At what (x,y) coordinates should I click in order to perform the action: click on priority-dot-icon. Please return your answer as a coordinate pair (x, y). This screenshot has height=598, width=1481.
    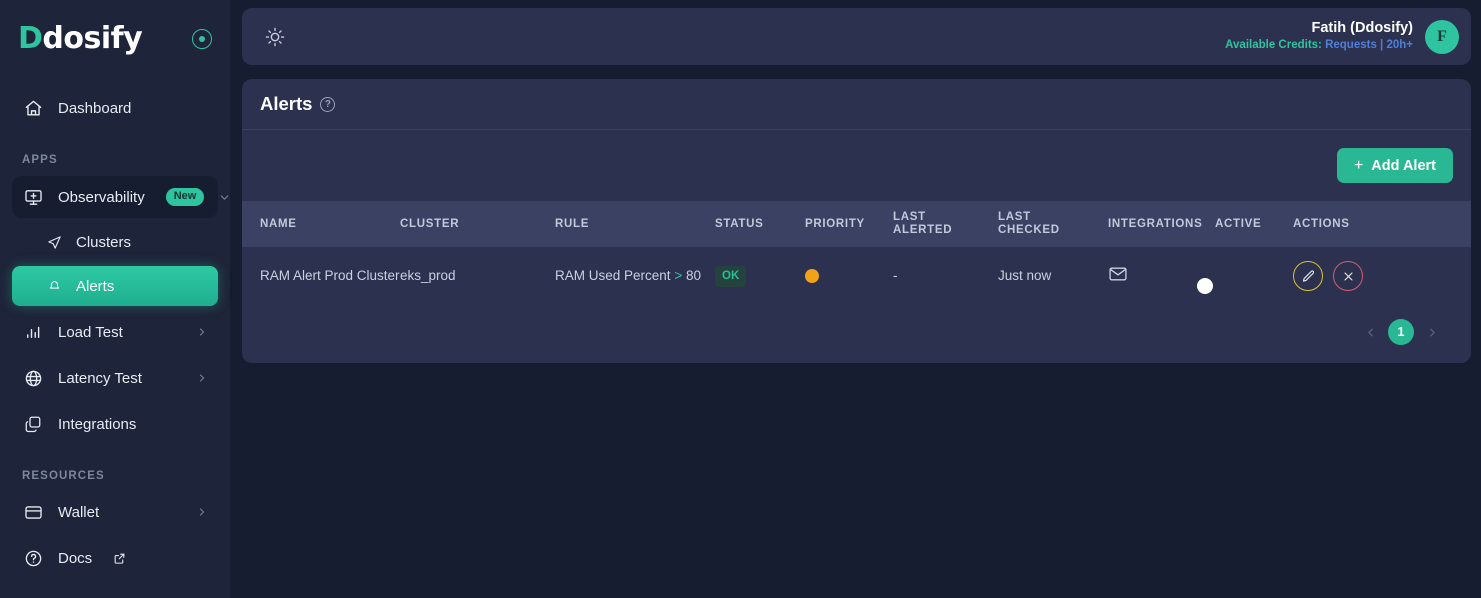
    Looking at the image, I should click on (812, 276).